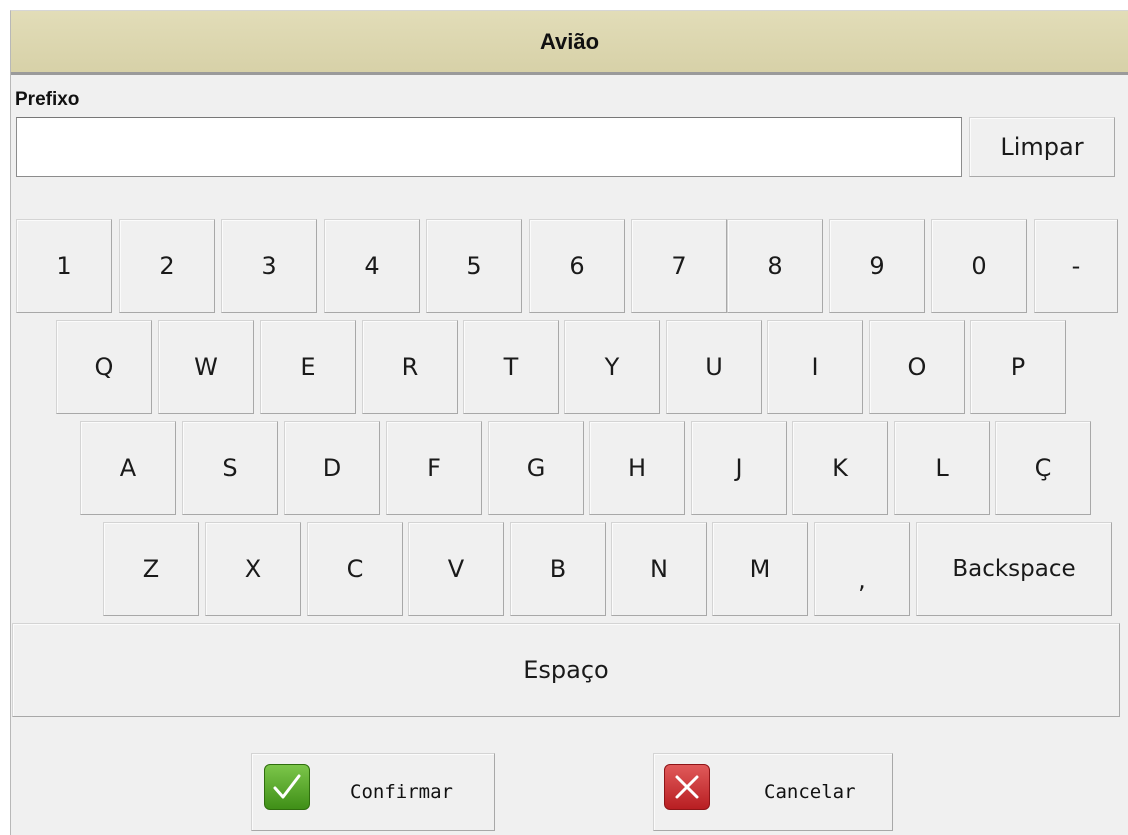 This screenshot has height=835, width=1128. I want to click on key-y: Y, so click(612, 367).